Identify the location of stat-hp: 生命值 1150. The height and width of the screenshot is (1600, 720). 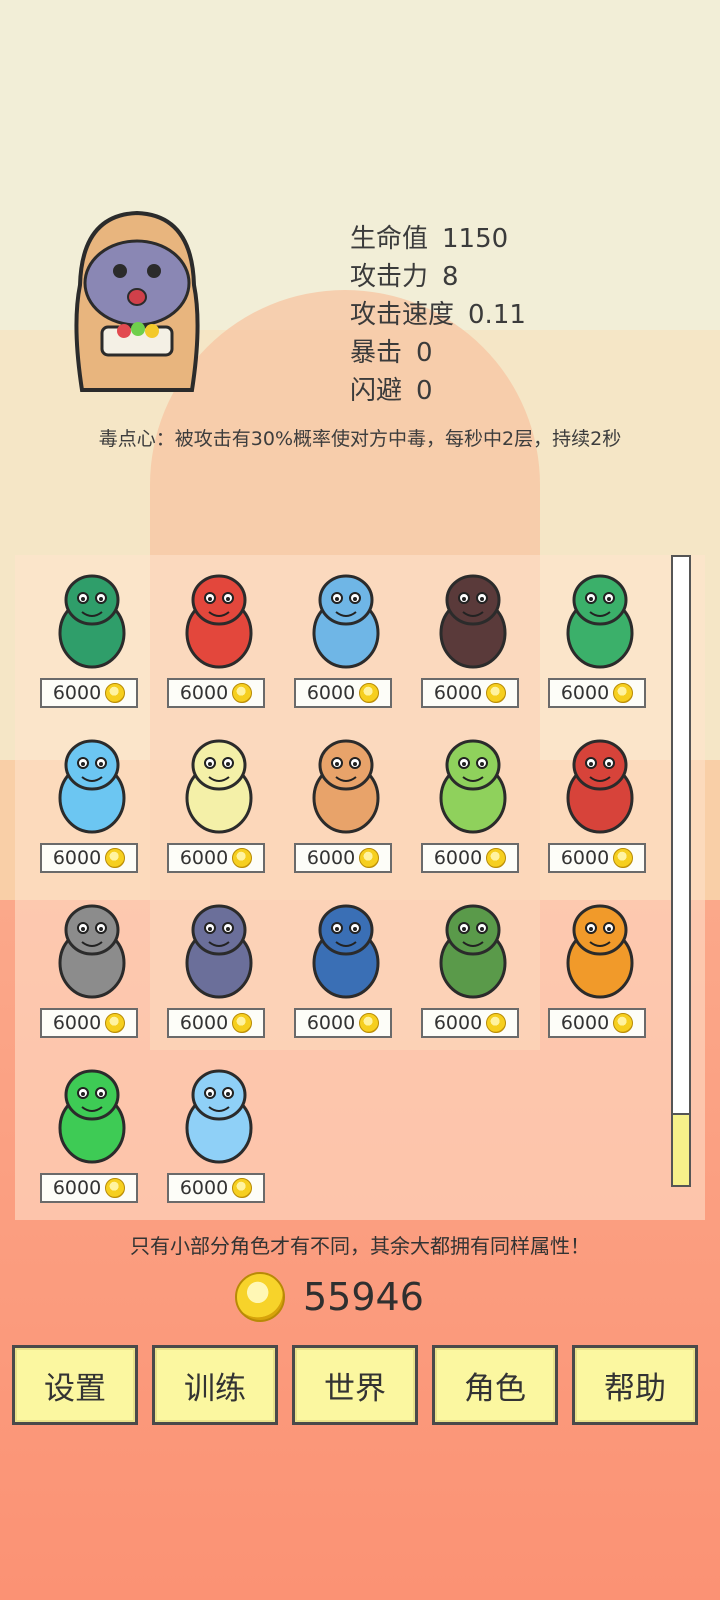
(438, 239).